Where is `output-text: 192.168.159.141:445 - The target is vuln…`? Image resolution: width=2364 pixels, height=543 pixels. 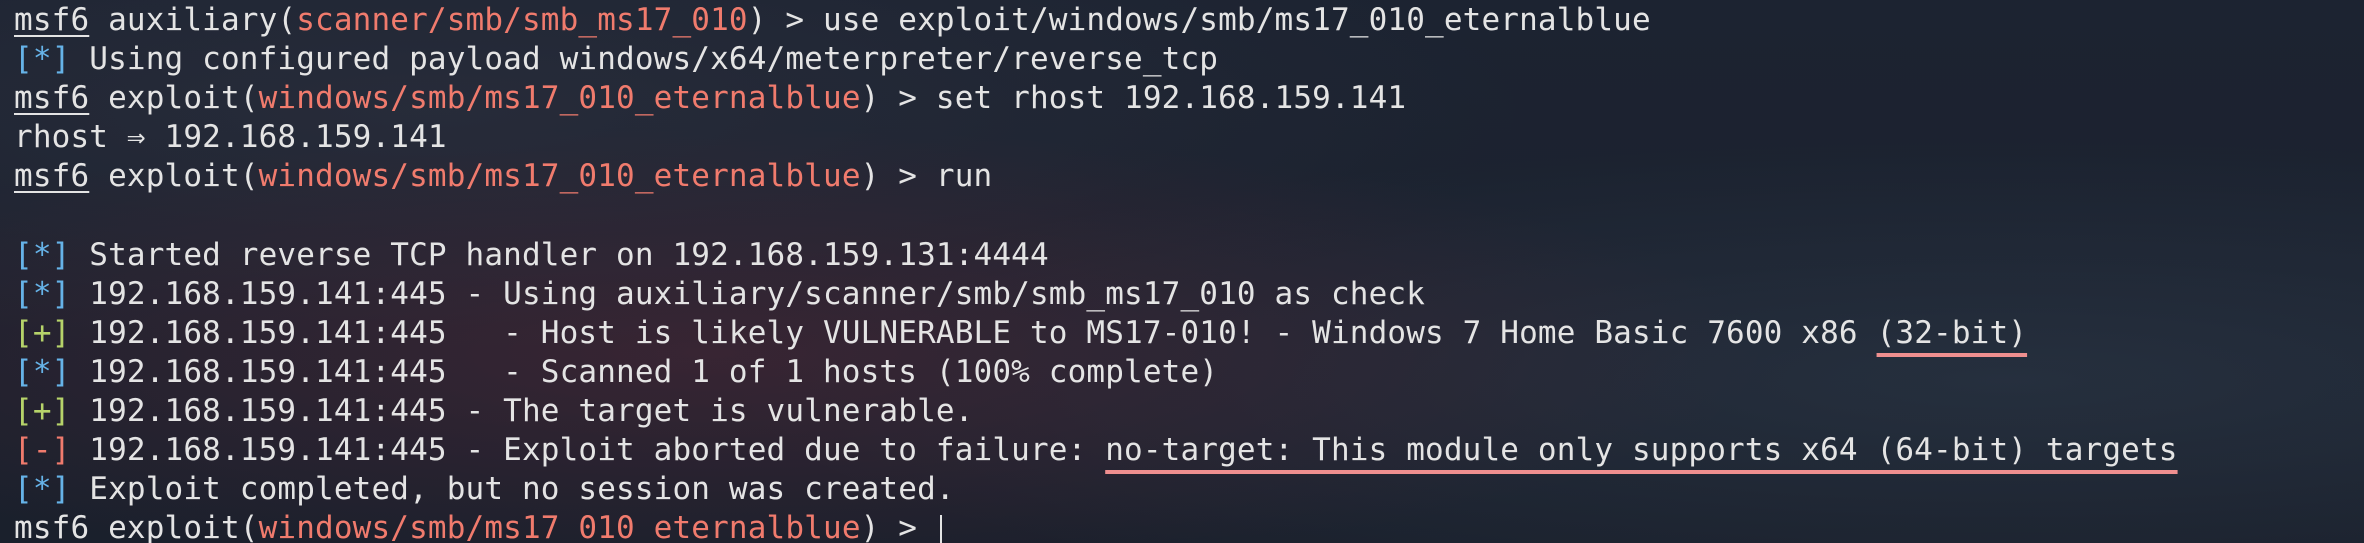
output-text: 192.168.159.141:445 - The target is vuln… is located at coordinates (522, 410).